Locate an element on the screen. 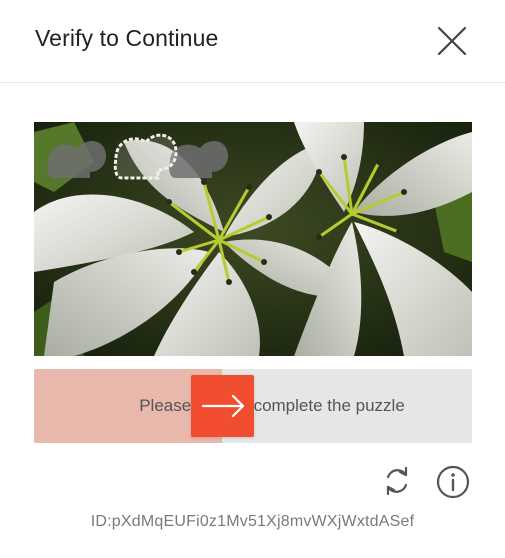 The width and height of the screenshot is (505, 558). verification-id: ID:pXdMqEUFi0z1Mv51Xj8mvWXjWxtdASef is located at coordinates (252, 521).